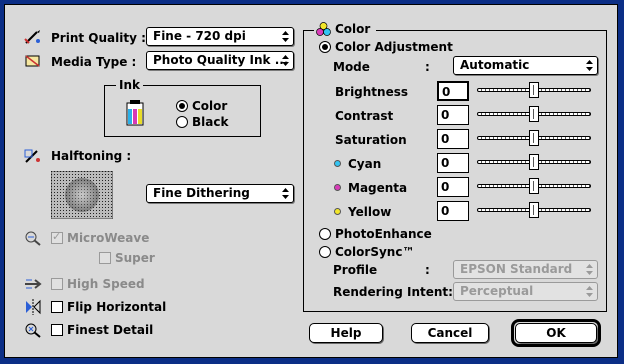 The image size is (624, 364). Describe the element at coordinates (57, 307) in the screenshot. I see `flip-horizontal-checkbox` at that location.